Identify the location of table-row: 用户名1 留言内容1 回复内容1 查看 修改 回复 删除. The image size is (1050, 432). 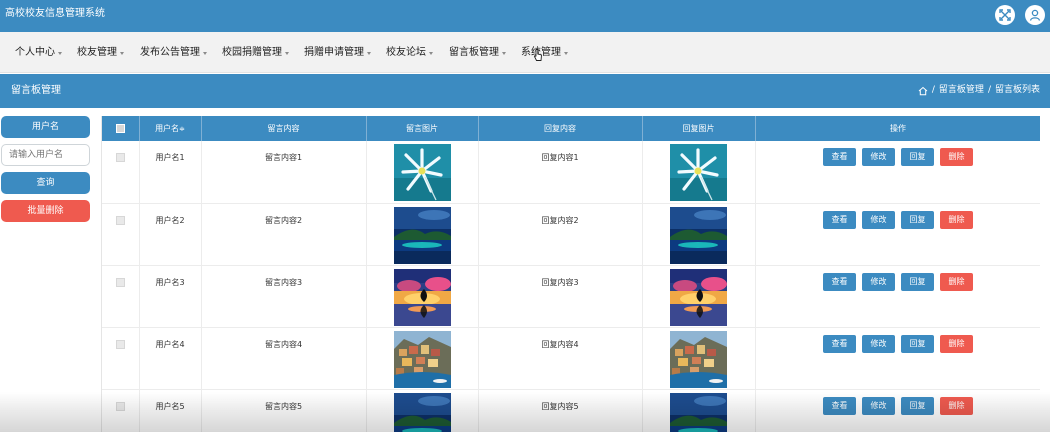
(571, 172).